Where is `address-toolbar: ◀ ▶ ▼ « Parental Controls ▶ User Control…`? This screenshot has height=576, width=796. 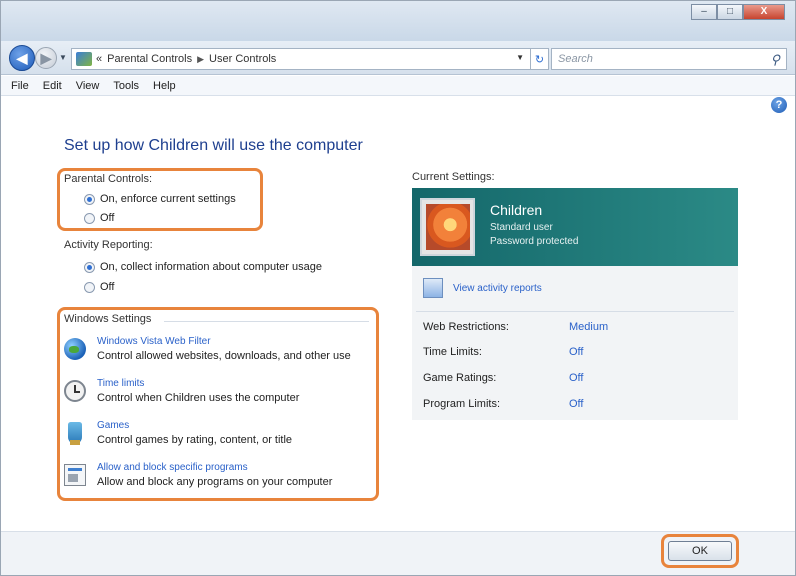
address-toolbar: ◀ ▶ ▼ « Parental Controls ▶ User Control… is located at coordinates (398, 58).